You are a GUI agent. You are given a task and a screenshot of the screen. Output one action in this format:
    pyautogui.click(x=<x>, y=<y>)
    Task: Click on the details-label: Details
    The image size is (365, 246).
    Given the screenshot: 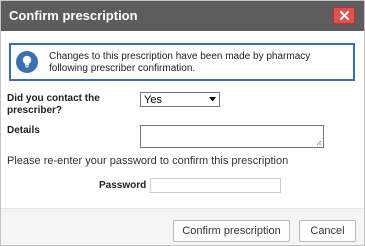 What is the action you would take?
    pyautogui.click(x=23, y=130)
    